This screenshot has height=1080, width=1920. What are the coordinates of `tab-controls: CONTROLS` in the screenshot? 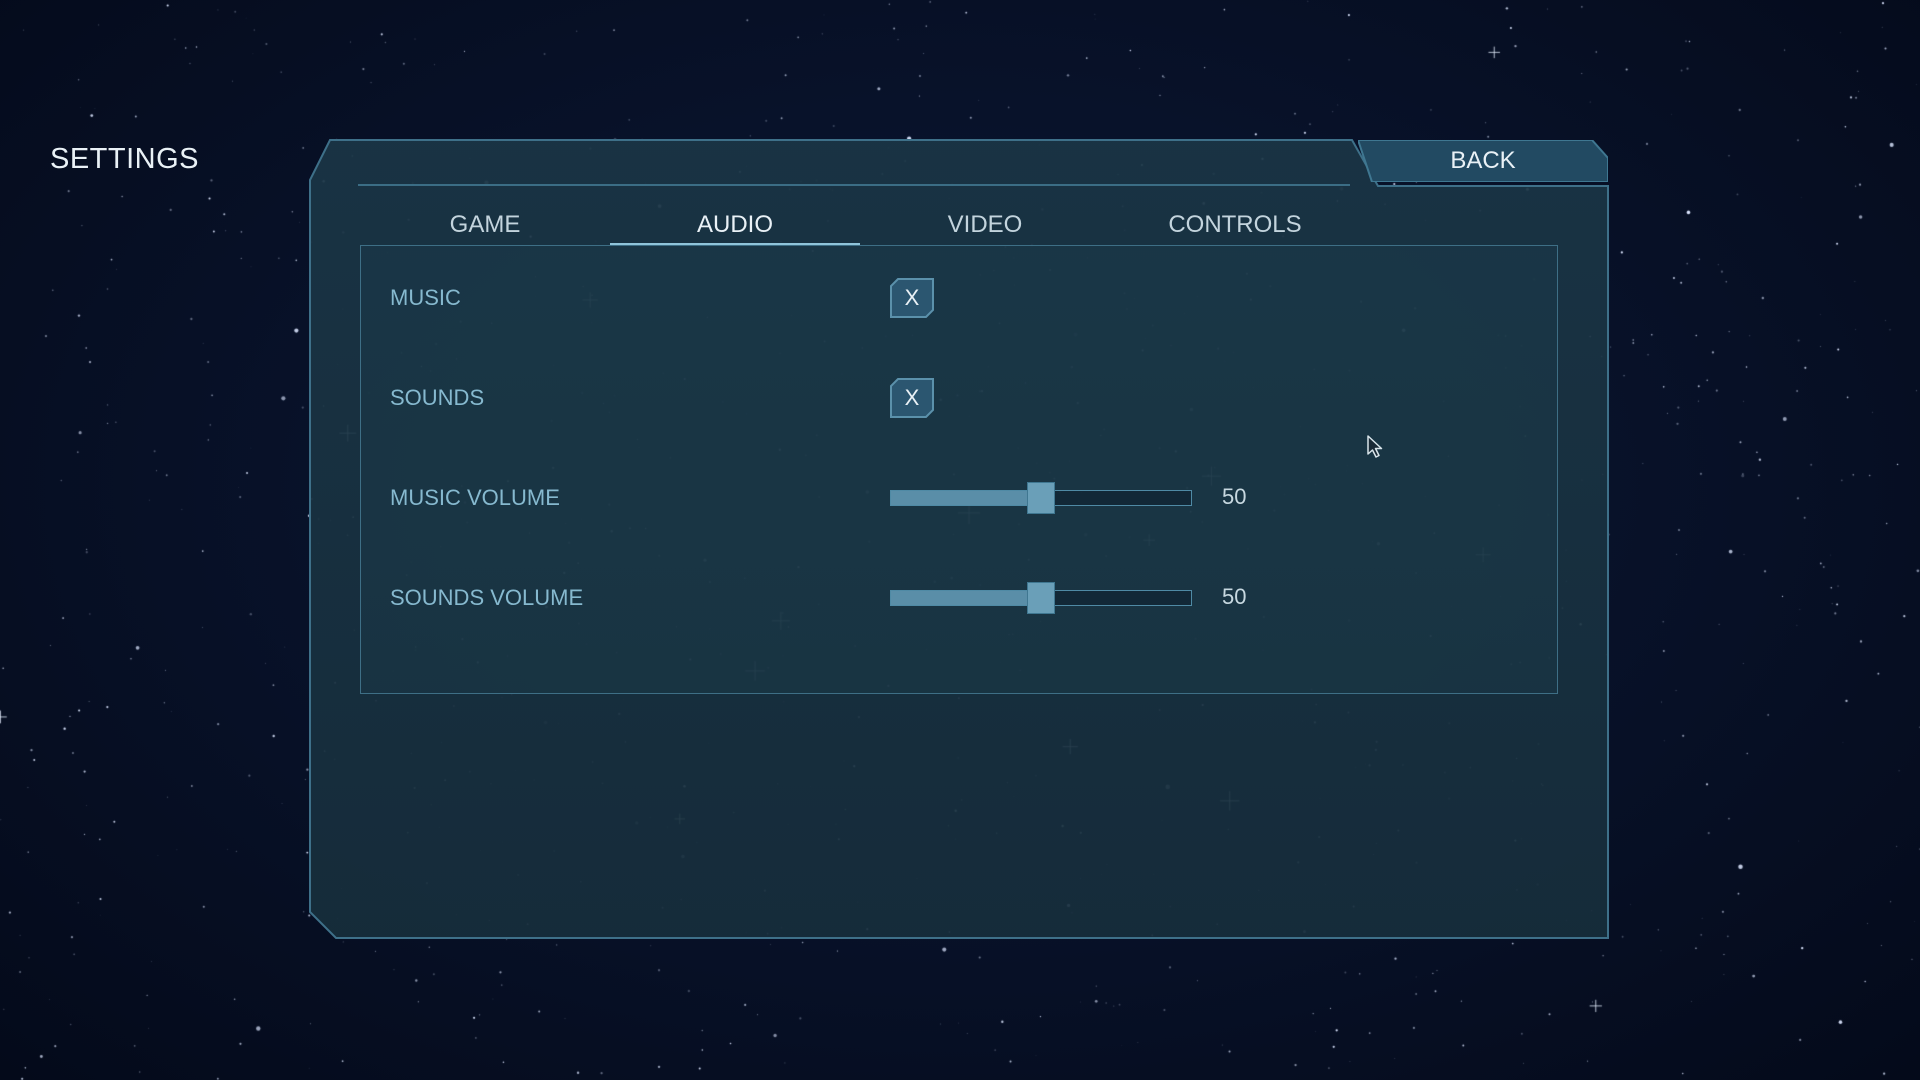 It's located at (1235, 225).